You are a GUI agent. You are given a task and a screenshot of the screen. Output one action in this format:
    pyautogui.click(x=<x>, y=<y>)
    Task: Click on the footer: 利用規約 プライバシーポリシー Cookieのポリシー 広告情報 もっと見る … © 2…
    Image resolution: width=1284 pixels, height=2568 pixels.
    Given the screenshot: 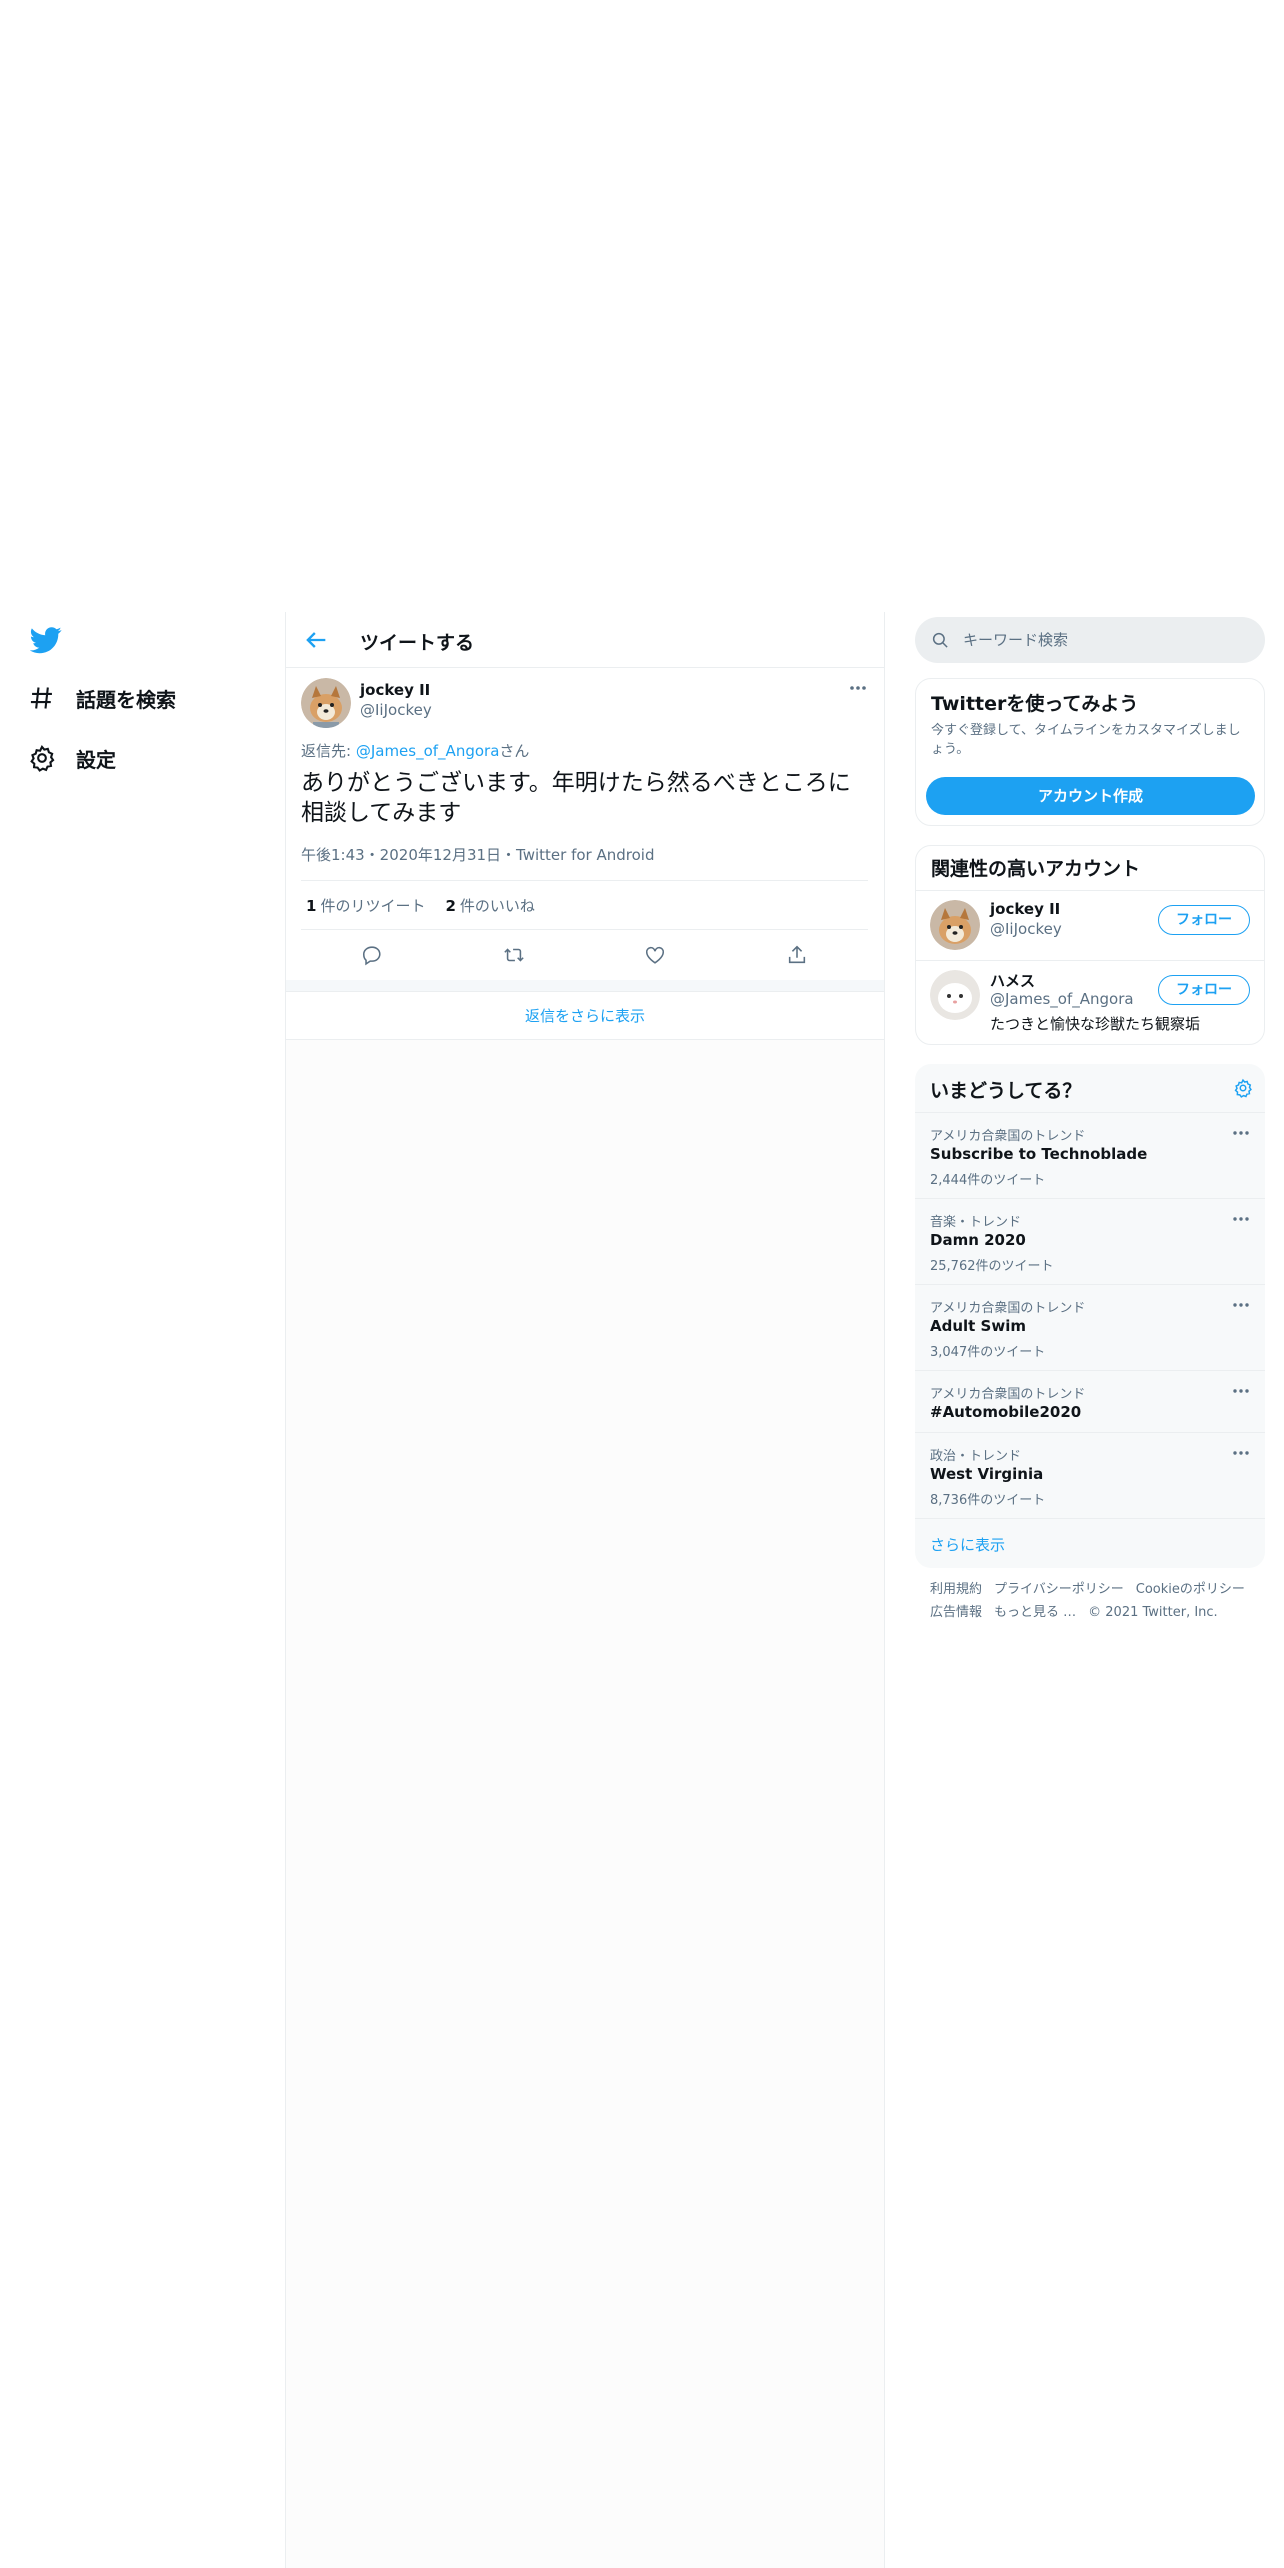 What is the action you would take?
    pyautogui.click(x=1095, y=1601)
    